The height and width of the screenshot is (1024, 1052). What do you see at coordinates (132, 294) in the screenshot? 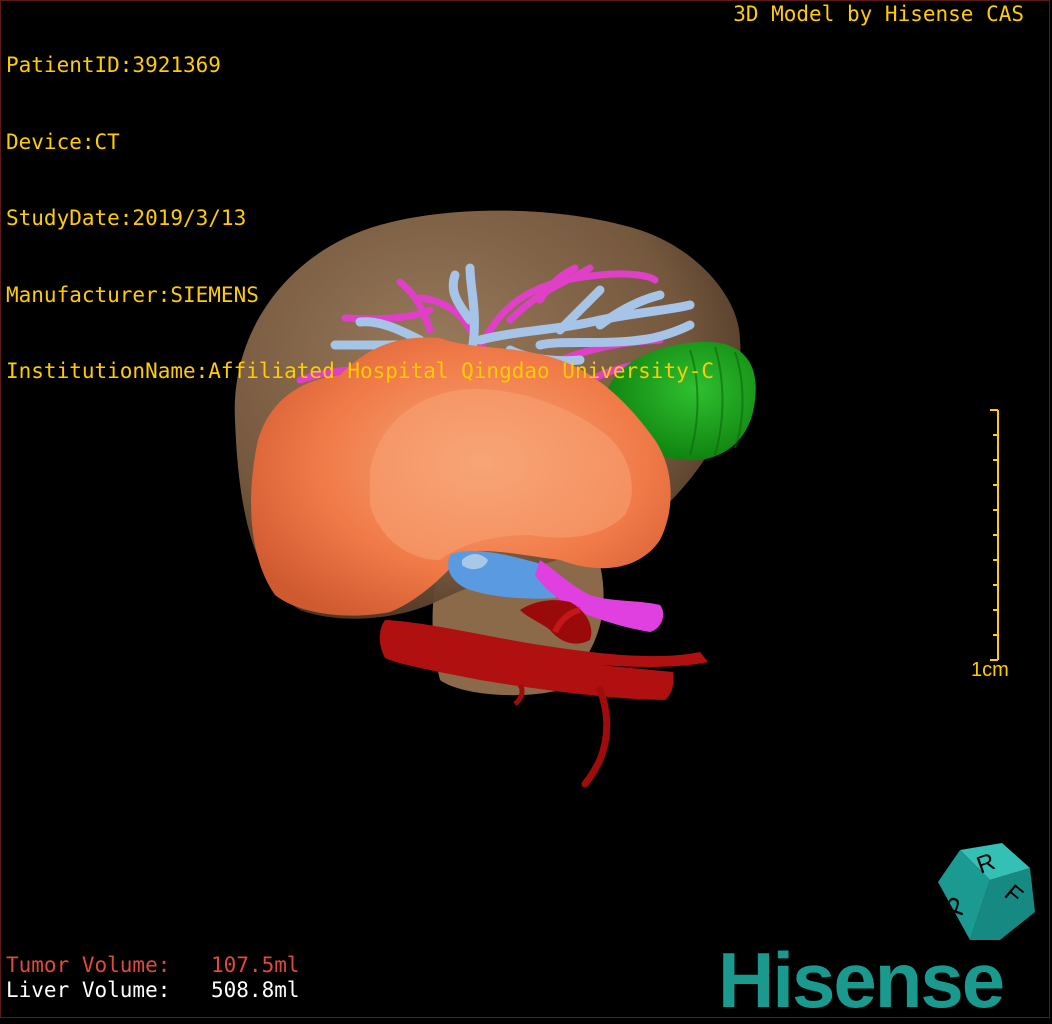
I see `manufacturer-text: Manufacturer:SIEMENS` at bounding box center [132, 294].